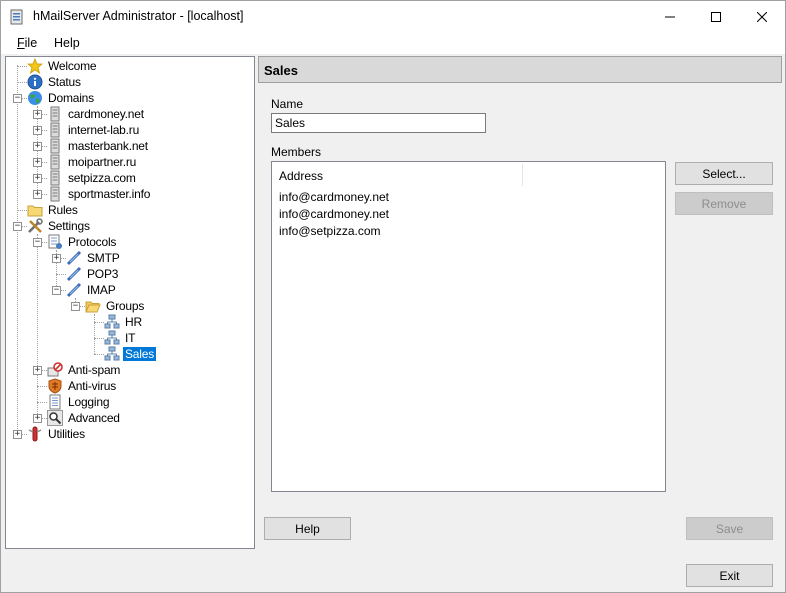 This screenshot has height=593, width=786. Describe the element at coordinates (84, 370) in the screenshot. I see `tree-item-antispam: Anti-spam` at that location.